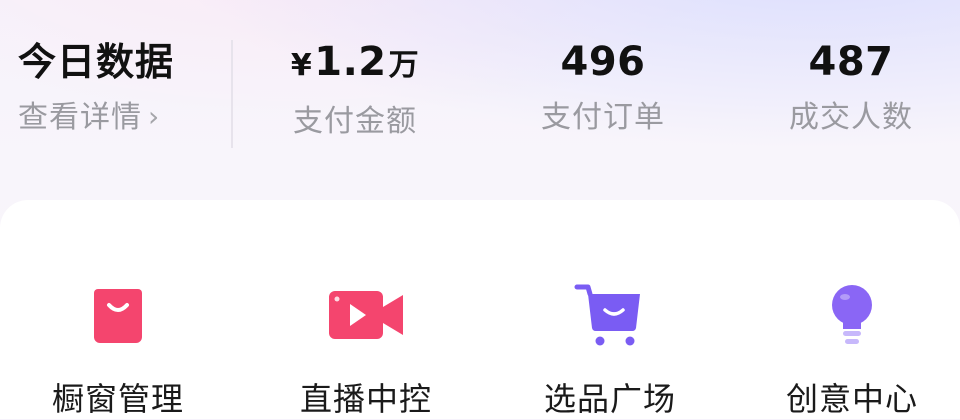  What do you see at coordinates (80, 117) in the screenshot?
I see `view-details-label: 查看详情` at bounding box center [80, 117].